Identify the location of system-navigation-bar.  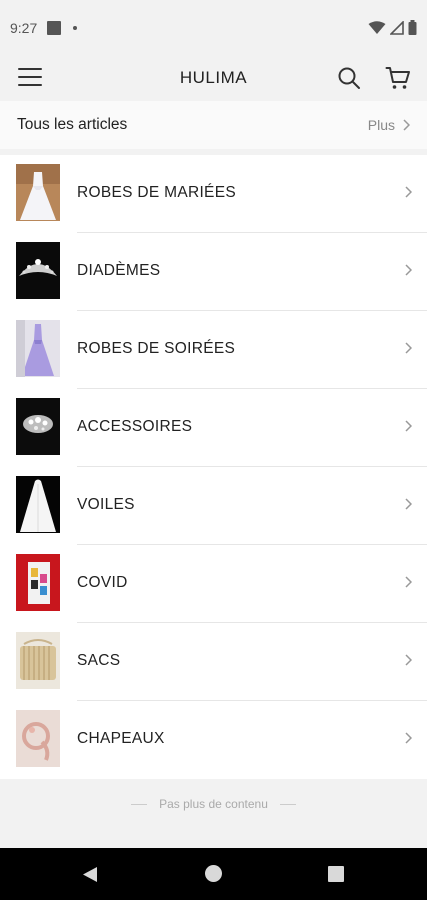
(213, 874).